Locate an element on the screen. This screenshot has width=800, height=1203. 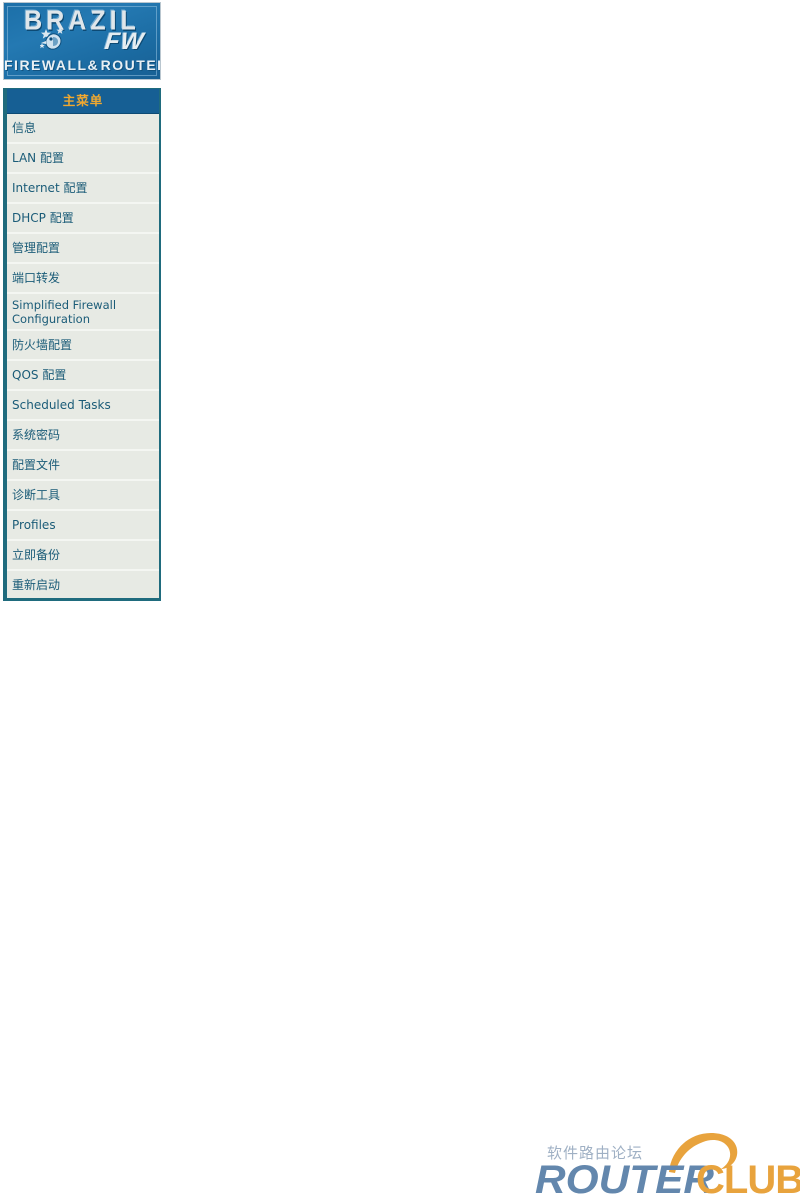
menu-item: Simplified Firewall Configuration is located at coordinates (83, 312).